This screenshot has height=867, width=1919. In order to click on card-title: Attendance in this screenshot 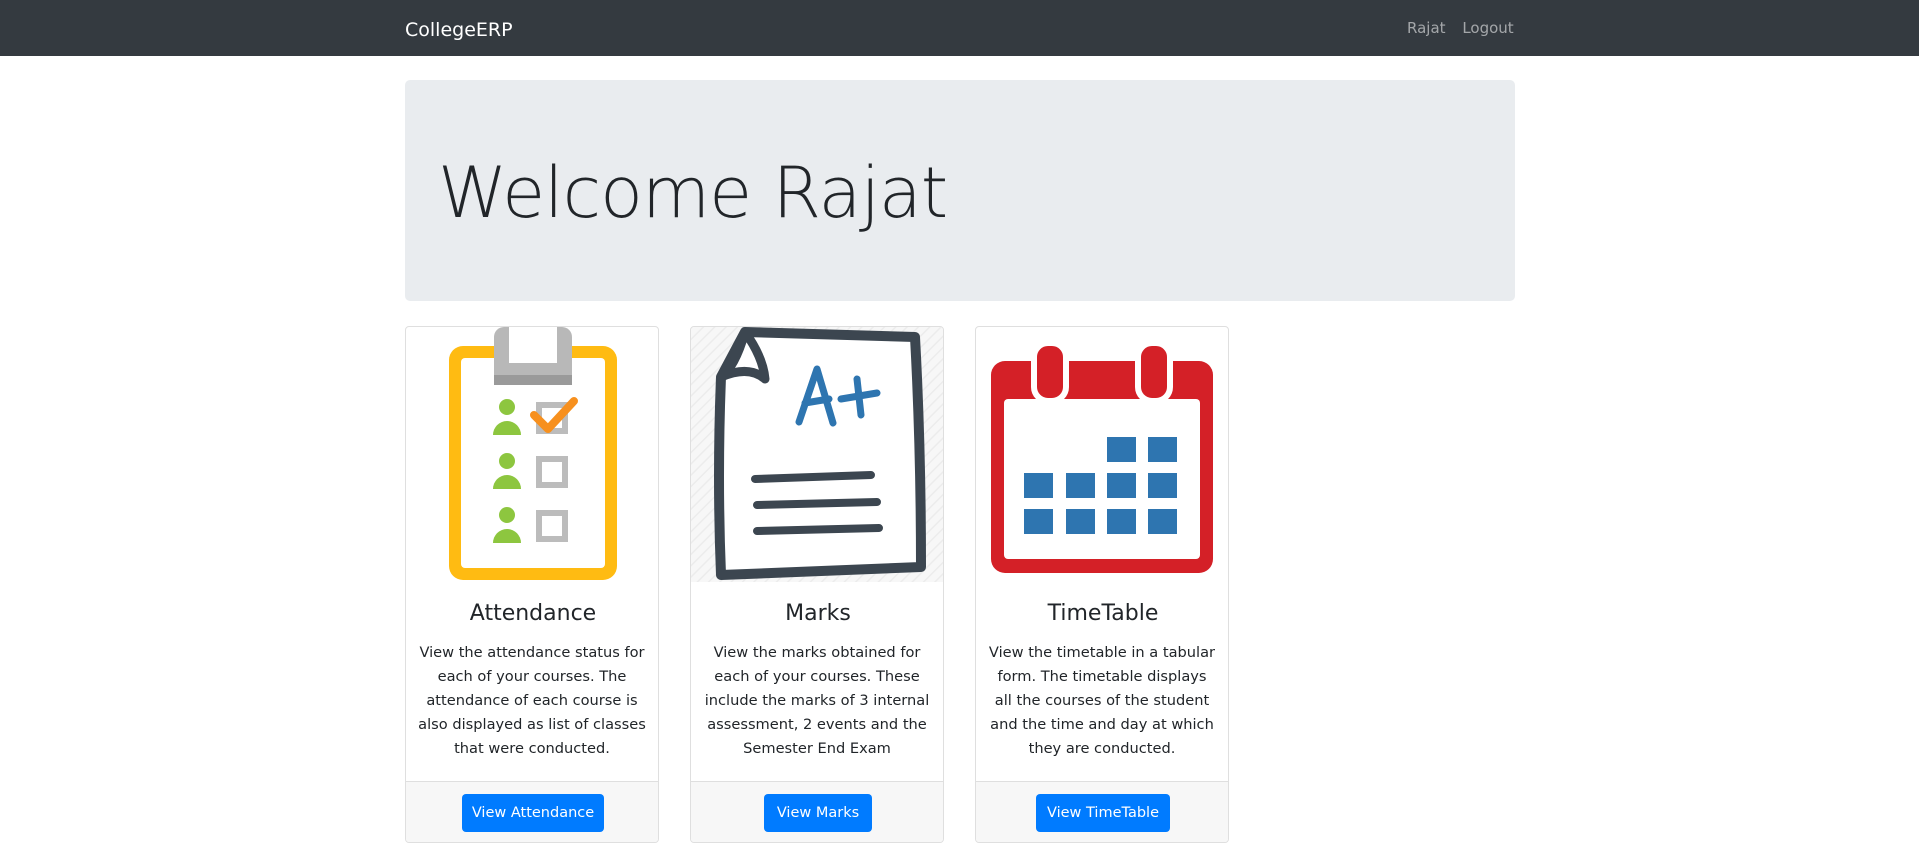, I will do `click(533, 613)`.